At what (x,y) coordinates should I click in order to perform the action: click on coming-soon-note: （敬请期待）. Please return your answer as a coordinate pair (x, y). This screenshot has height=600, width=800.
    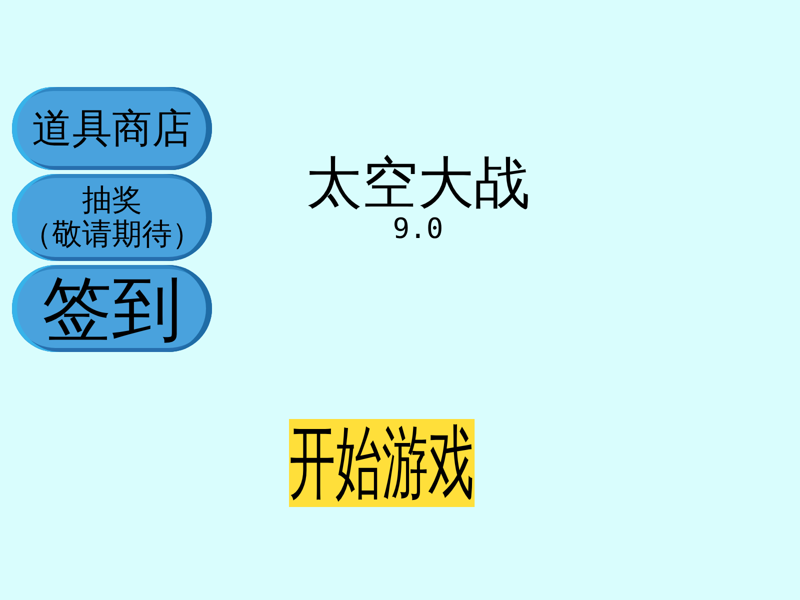
    Looking at the image, I should click on (112, 235).